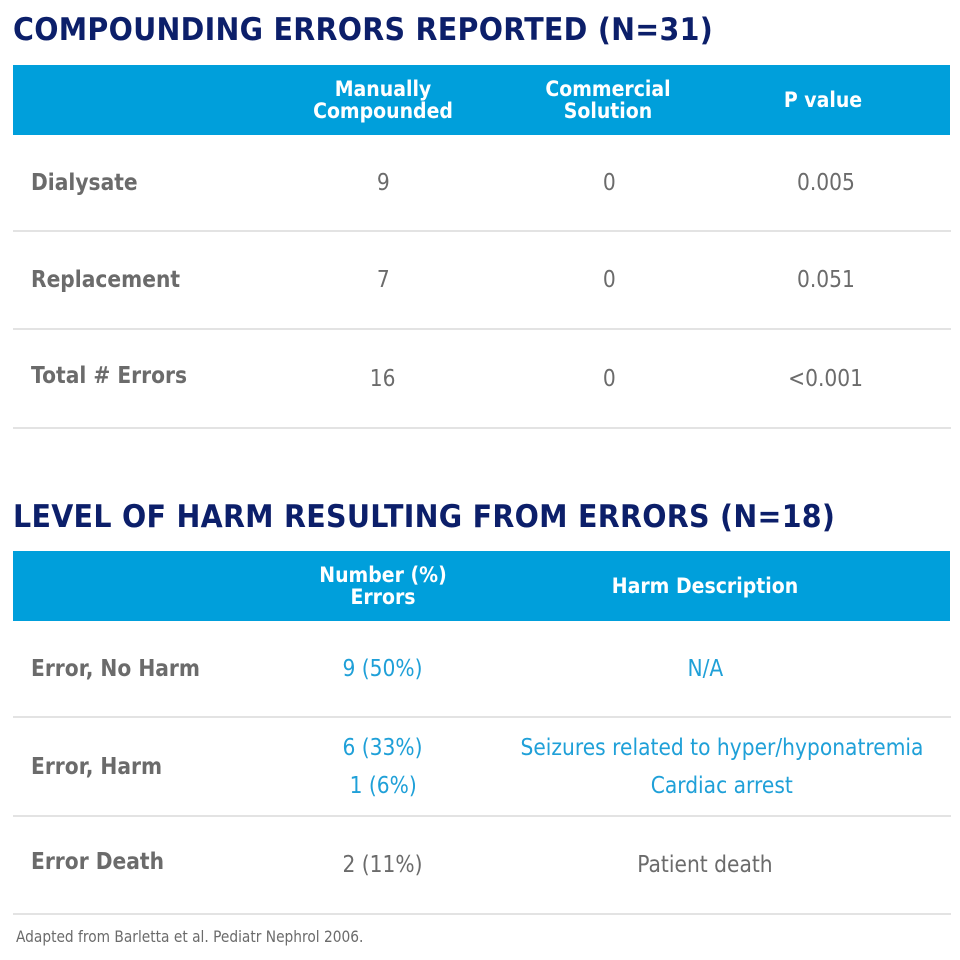 This screenshot has height=960, width=960. Describe the element at coordinates (705, 865) in the screenshot. I see `harm-description: Patient death` at that location.